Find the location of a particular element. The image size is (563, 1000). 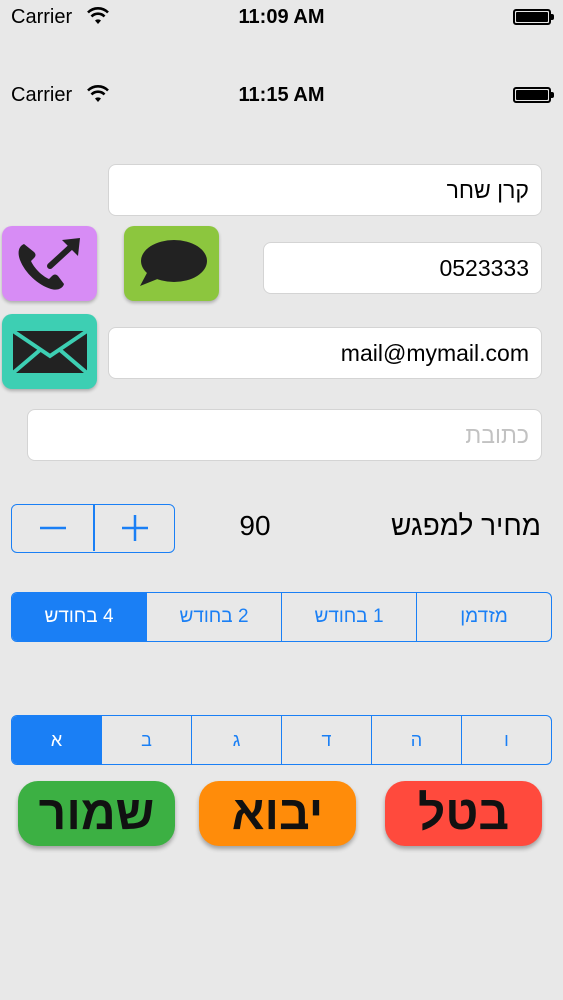

decrement-button is located at coordinates (52, 528).